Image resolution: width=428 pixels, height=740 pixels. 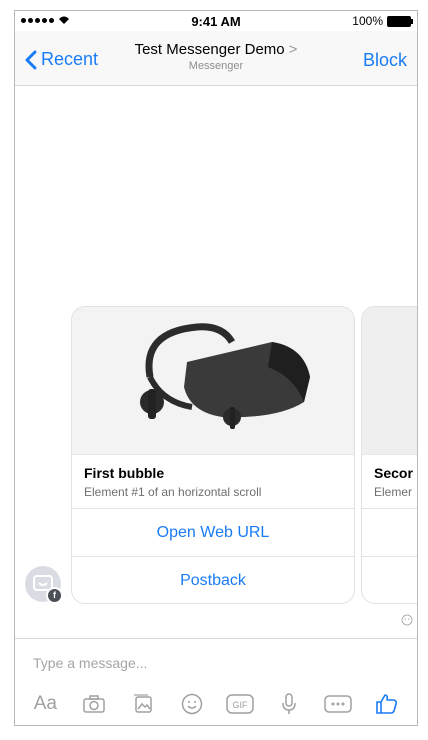 I want to click on battery-icon, so click(x=400, y=21).